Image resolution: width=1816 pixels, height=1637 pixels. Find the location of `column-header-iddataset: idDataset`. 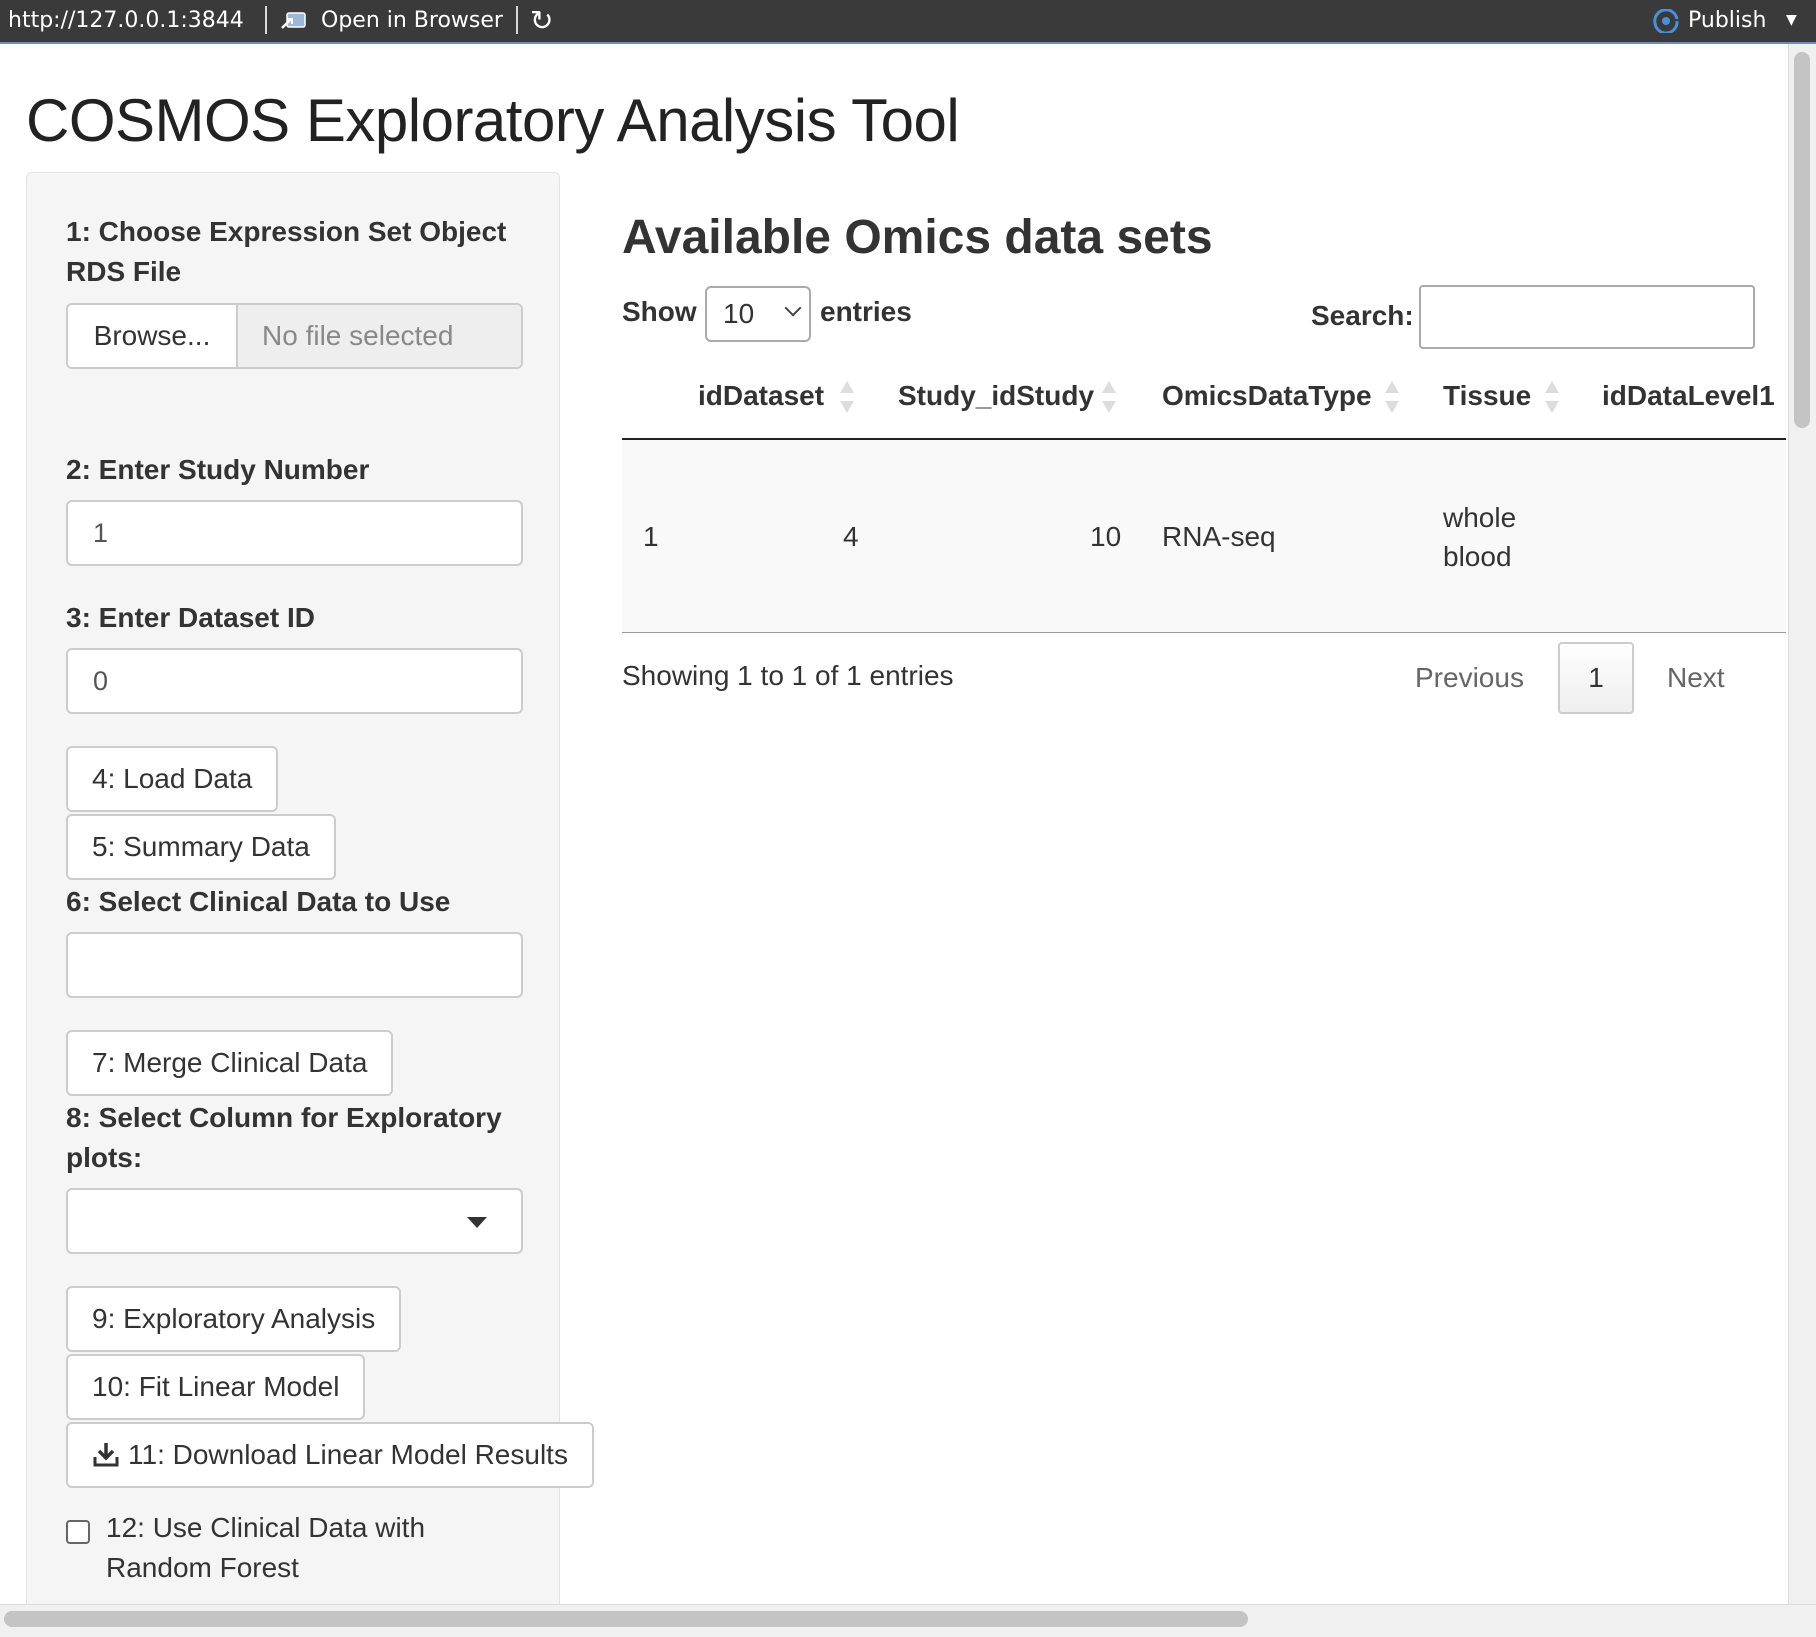

column-header-iddataset: idDataset is located at coordinates (761, 396).